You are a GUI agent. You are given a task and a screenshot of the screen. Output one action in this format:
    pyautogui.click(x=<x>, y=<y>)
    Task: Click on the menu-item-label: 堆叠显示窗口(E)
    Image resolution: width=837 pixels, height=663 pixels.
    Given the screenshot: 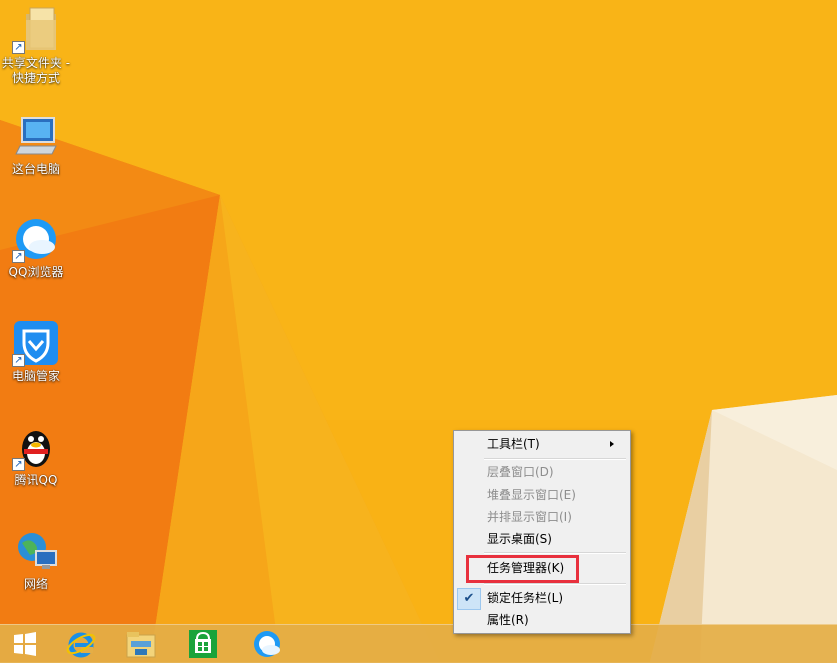 What is the action you would take?
    pyautogui.click(x=531, y=495)
    